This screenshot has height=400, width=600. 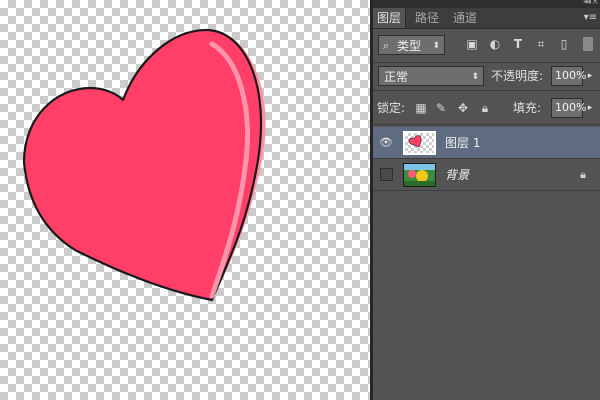 I want to click on lock-icon: 🔒︎, so click(x=583, y=174).